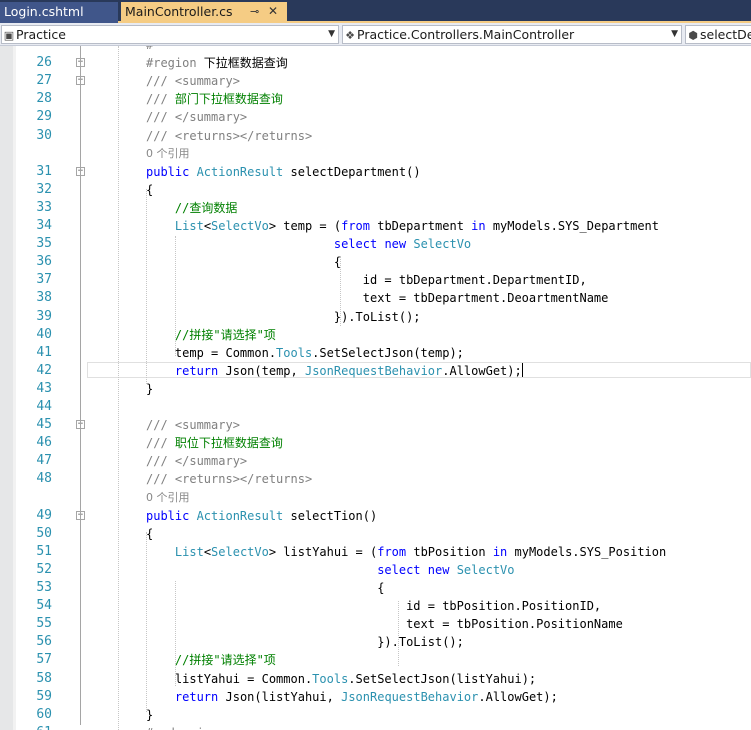 This screenshot has height=730, width=751. What do you see at coordinates (375, 317) in the screenshot?
I see `code-line: 39 }).ToList();` at bounding box center [375, 317].